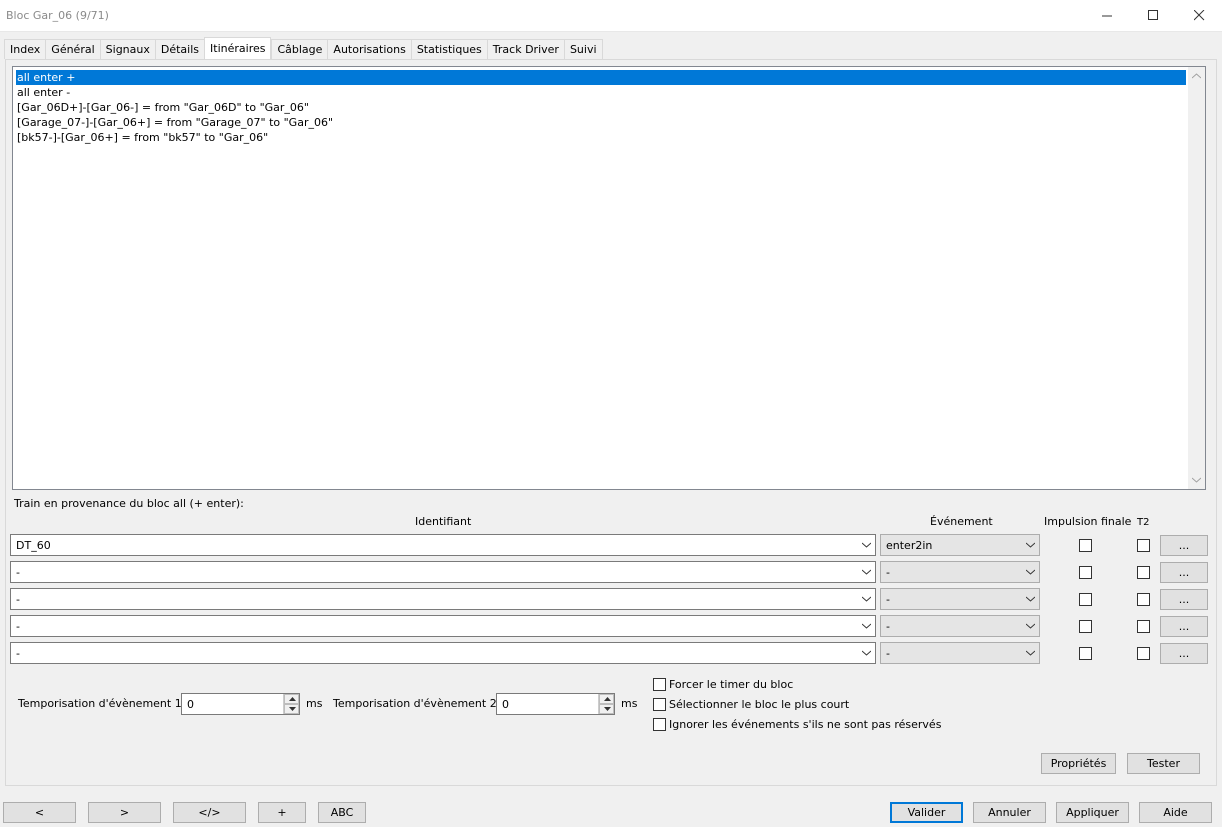  I want to click on tab-statistiques: Statistiques, so click(448, 49).